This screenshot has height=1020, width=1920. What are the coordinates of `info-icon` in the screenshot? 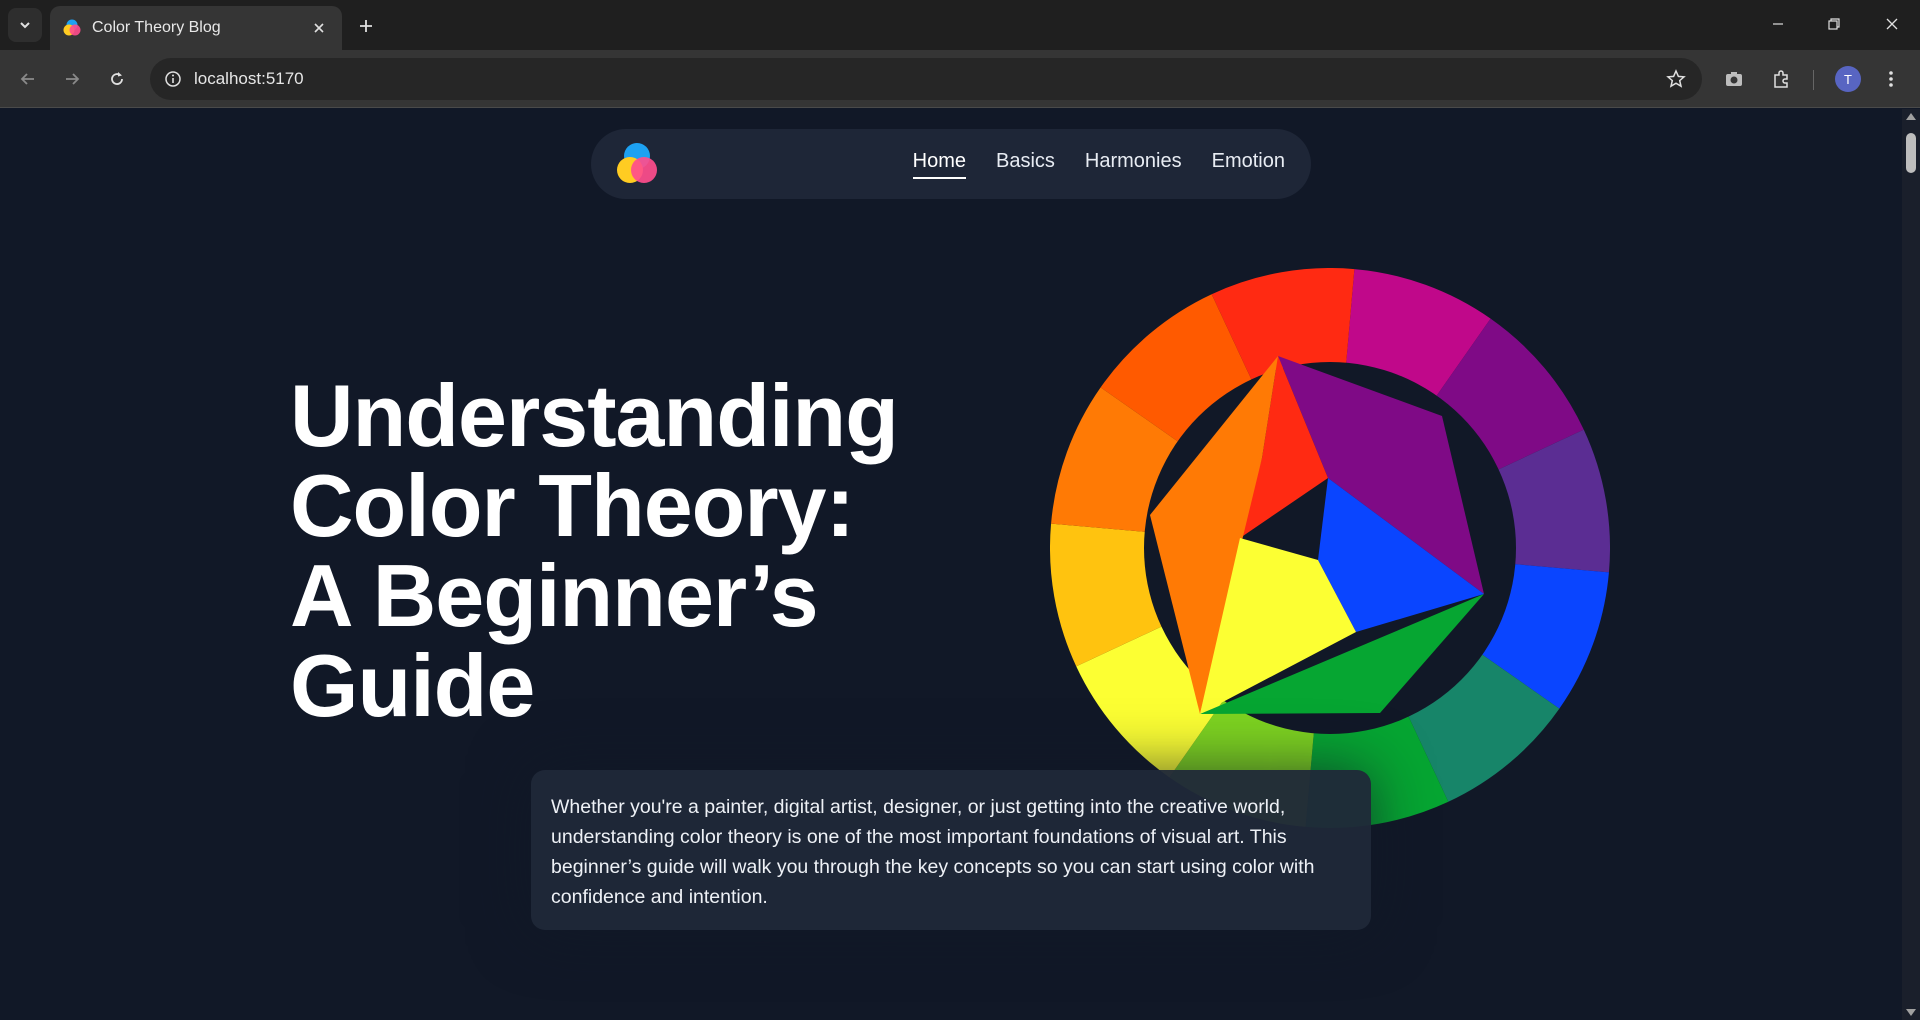 It's located at (173, 79).